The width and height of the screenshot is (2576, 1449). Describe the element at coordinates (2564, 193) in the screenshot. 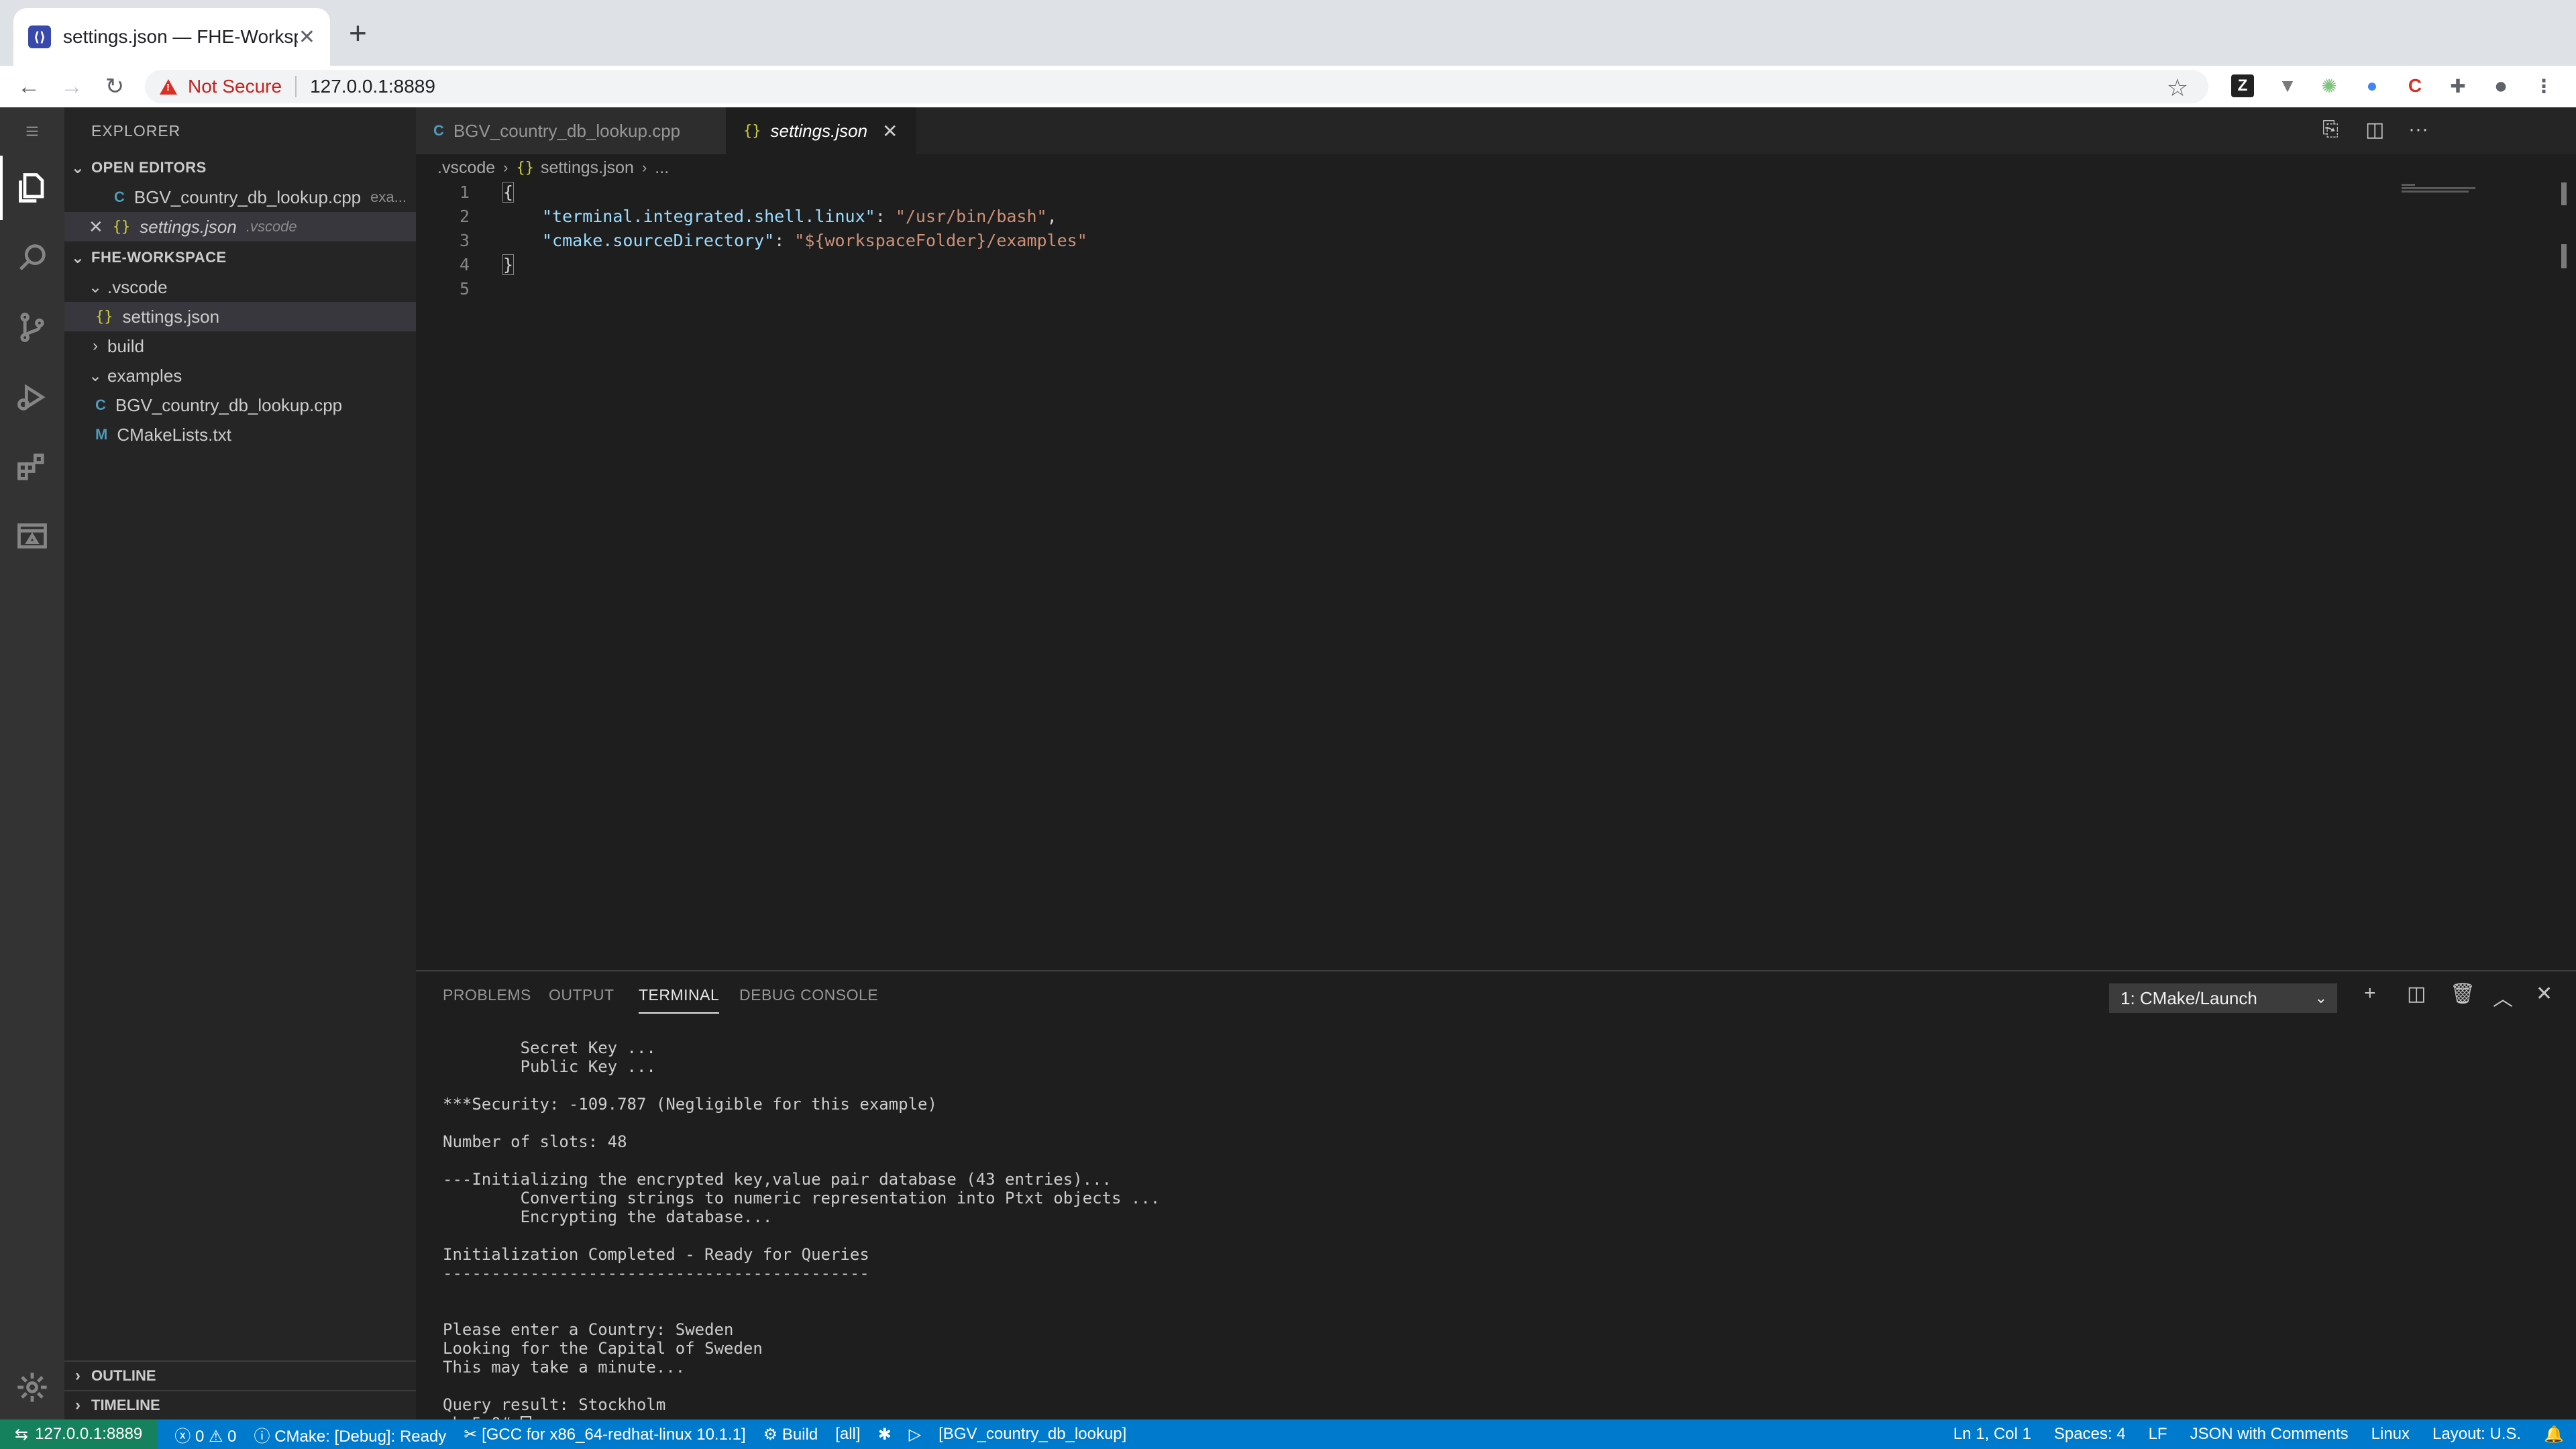

I see `scrollbar-thumb` at that location.